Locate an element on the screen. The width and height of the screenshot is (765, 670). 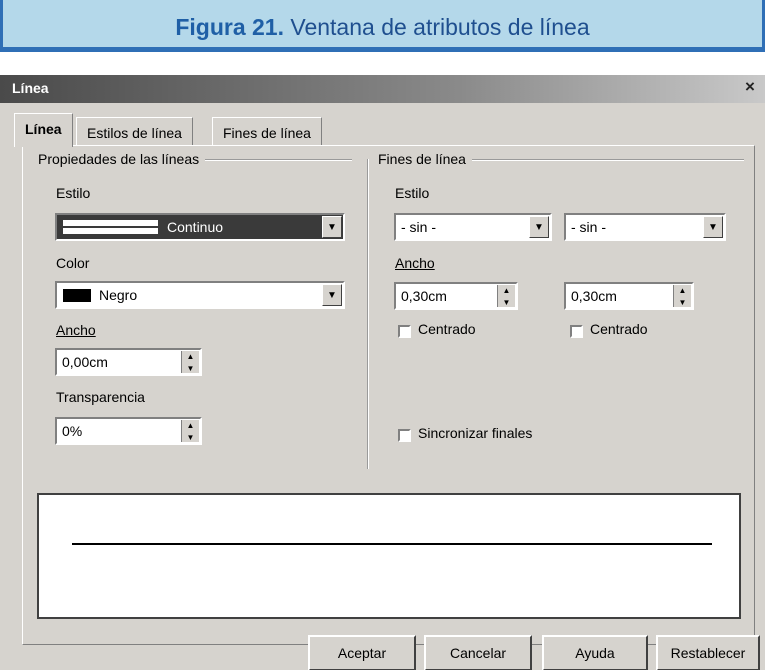
tab-line-styles: Estilos de línea is located at coordinates (134, 131).